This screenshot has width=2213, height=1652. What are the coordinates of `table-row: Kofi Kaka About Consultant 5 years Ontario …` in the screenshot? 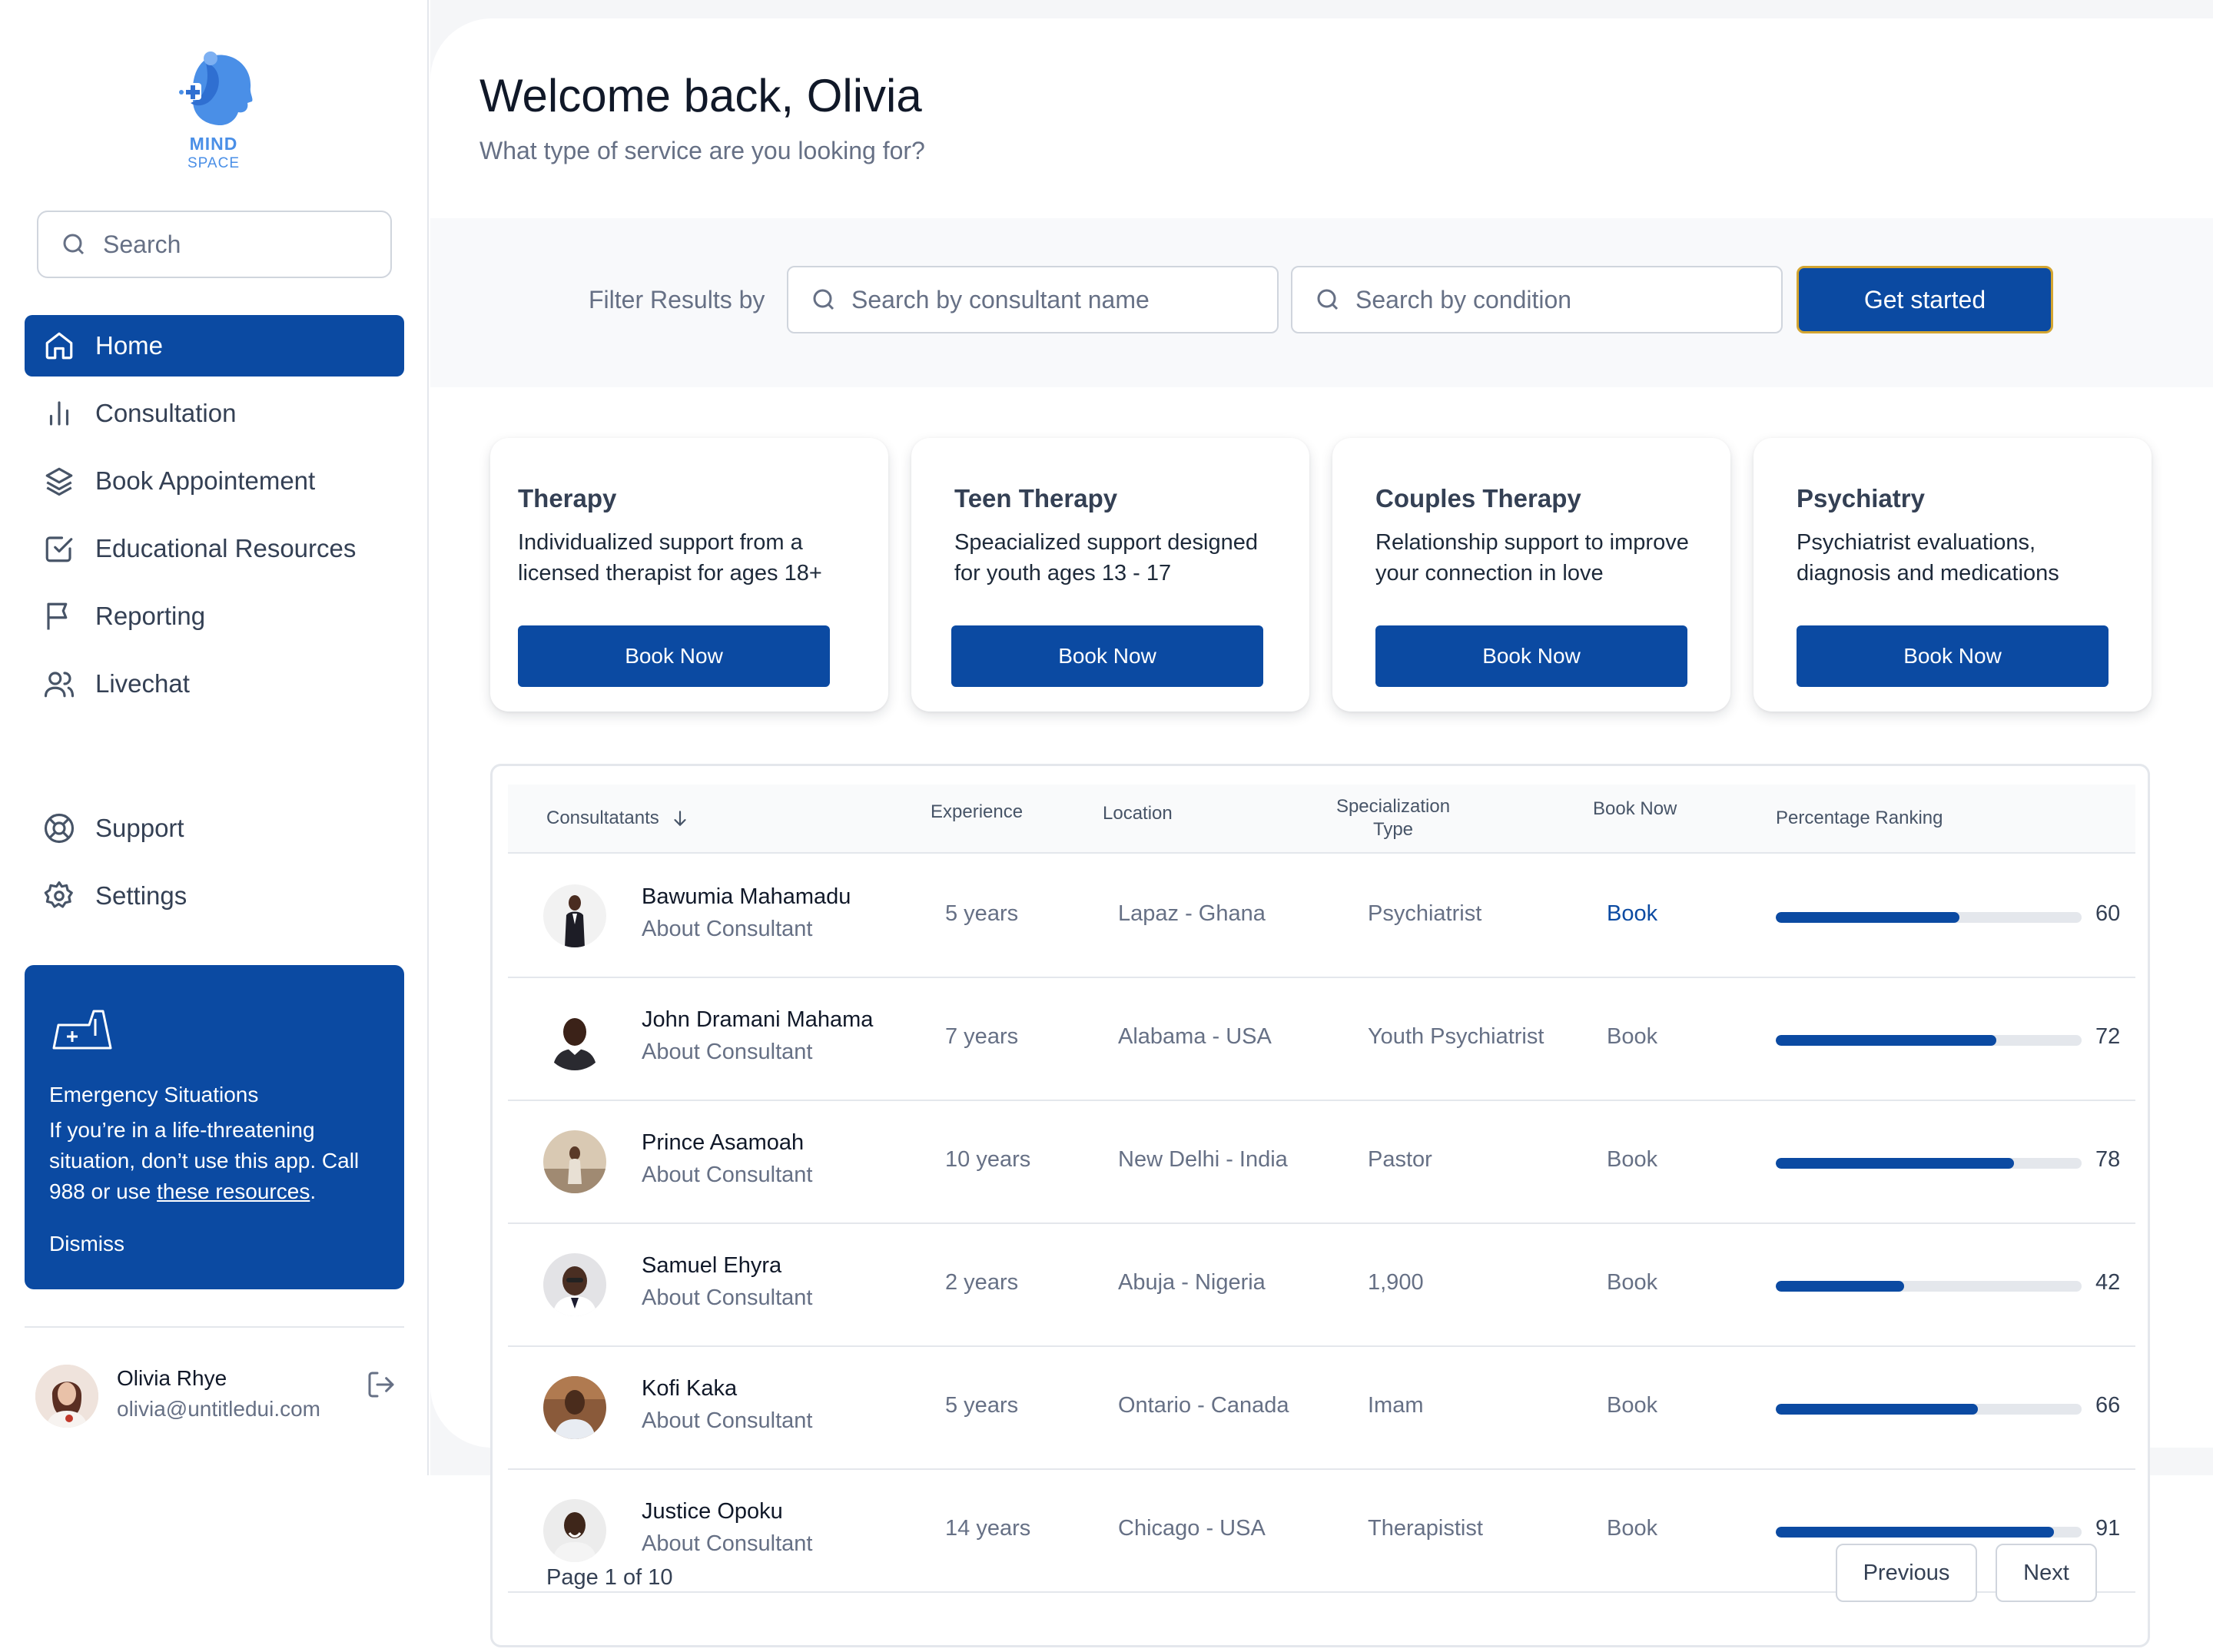 It's located at (1321, 1408).